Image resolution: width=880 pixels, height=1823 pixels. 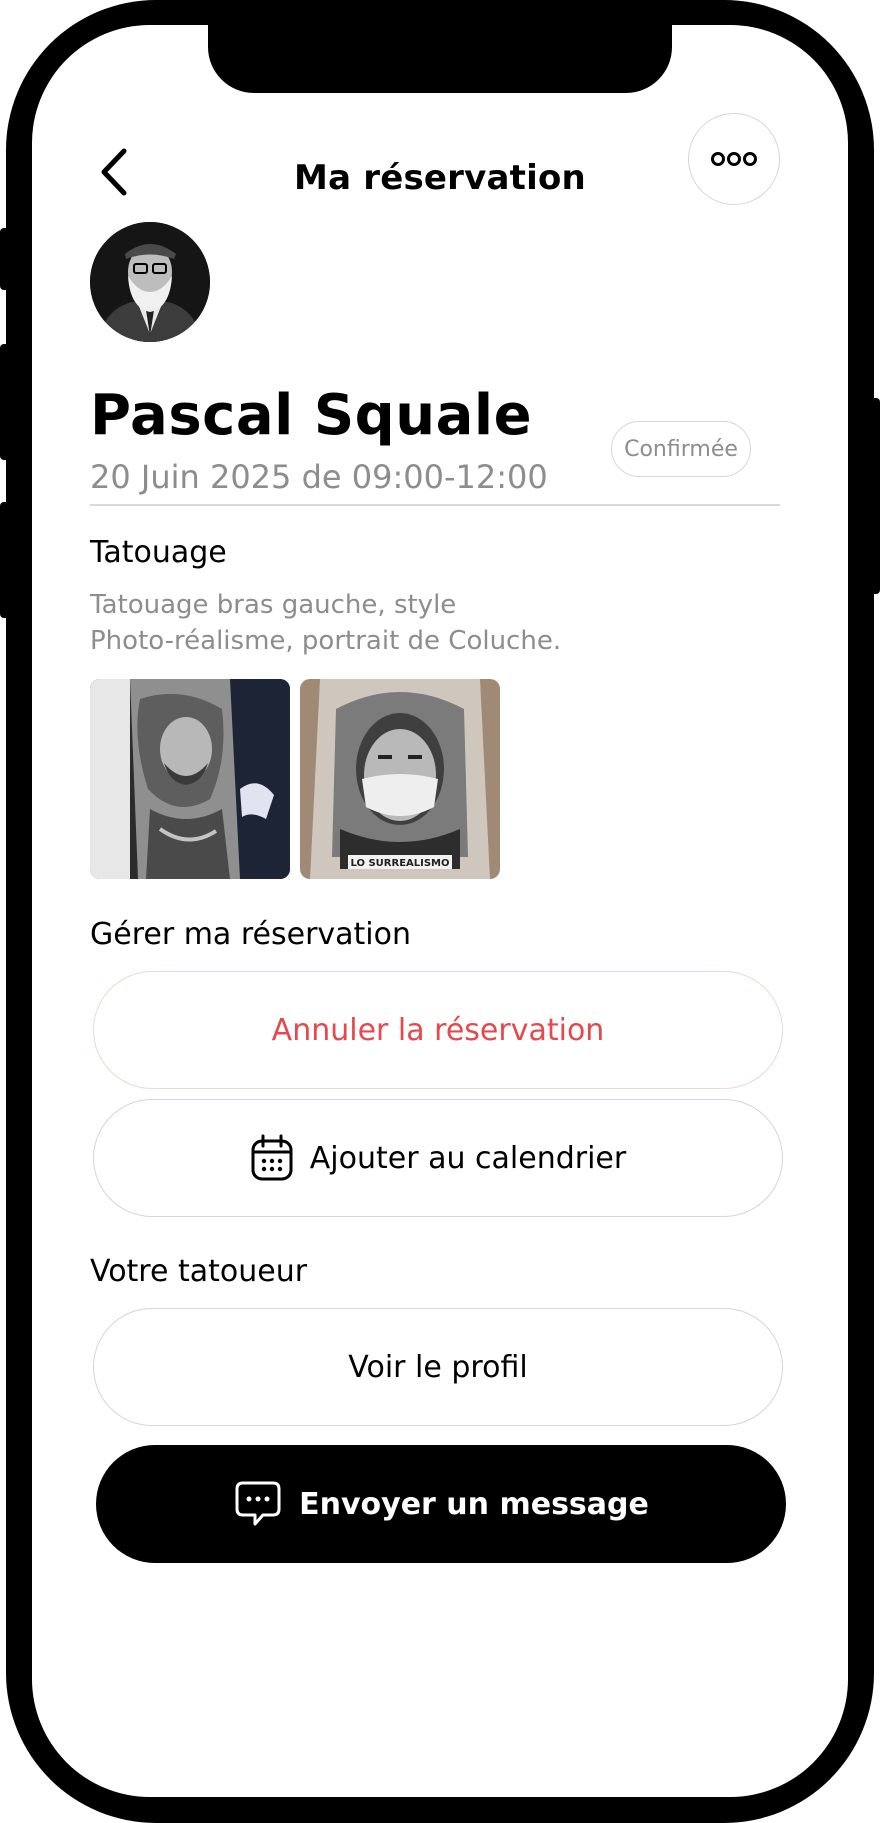 I want to click on tattoo-portrait-image: LO SURREALISMO, so click(x=400, y=779).